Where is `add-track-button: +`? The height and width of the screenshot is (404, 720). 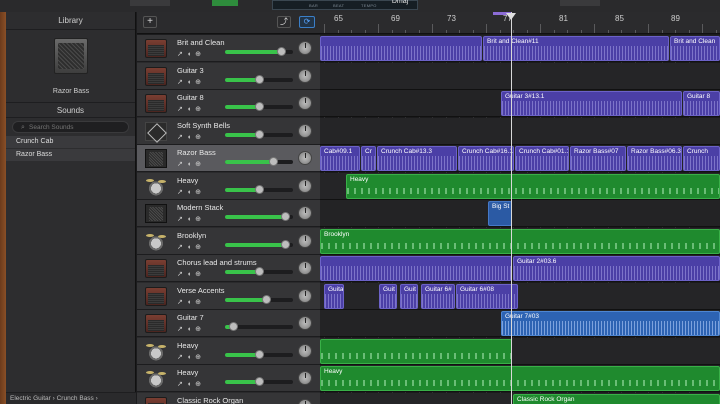 add-track-button: + is located at coordinates (150, 22).